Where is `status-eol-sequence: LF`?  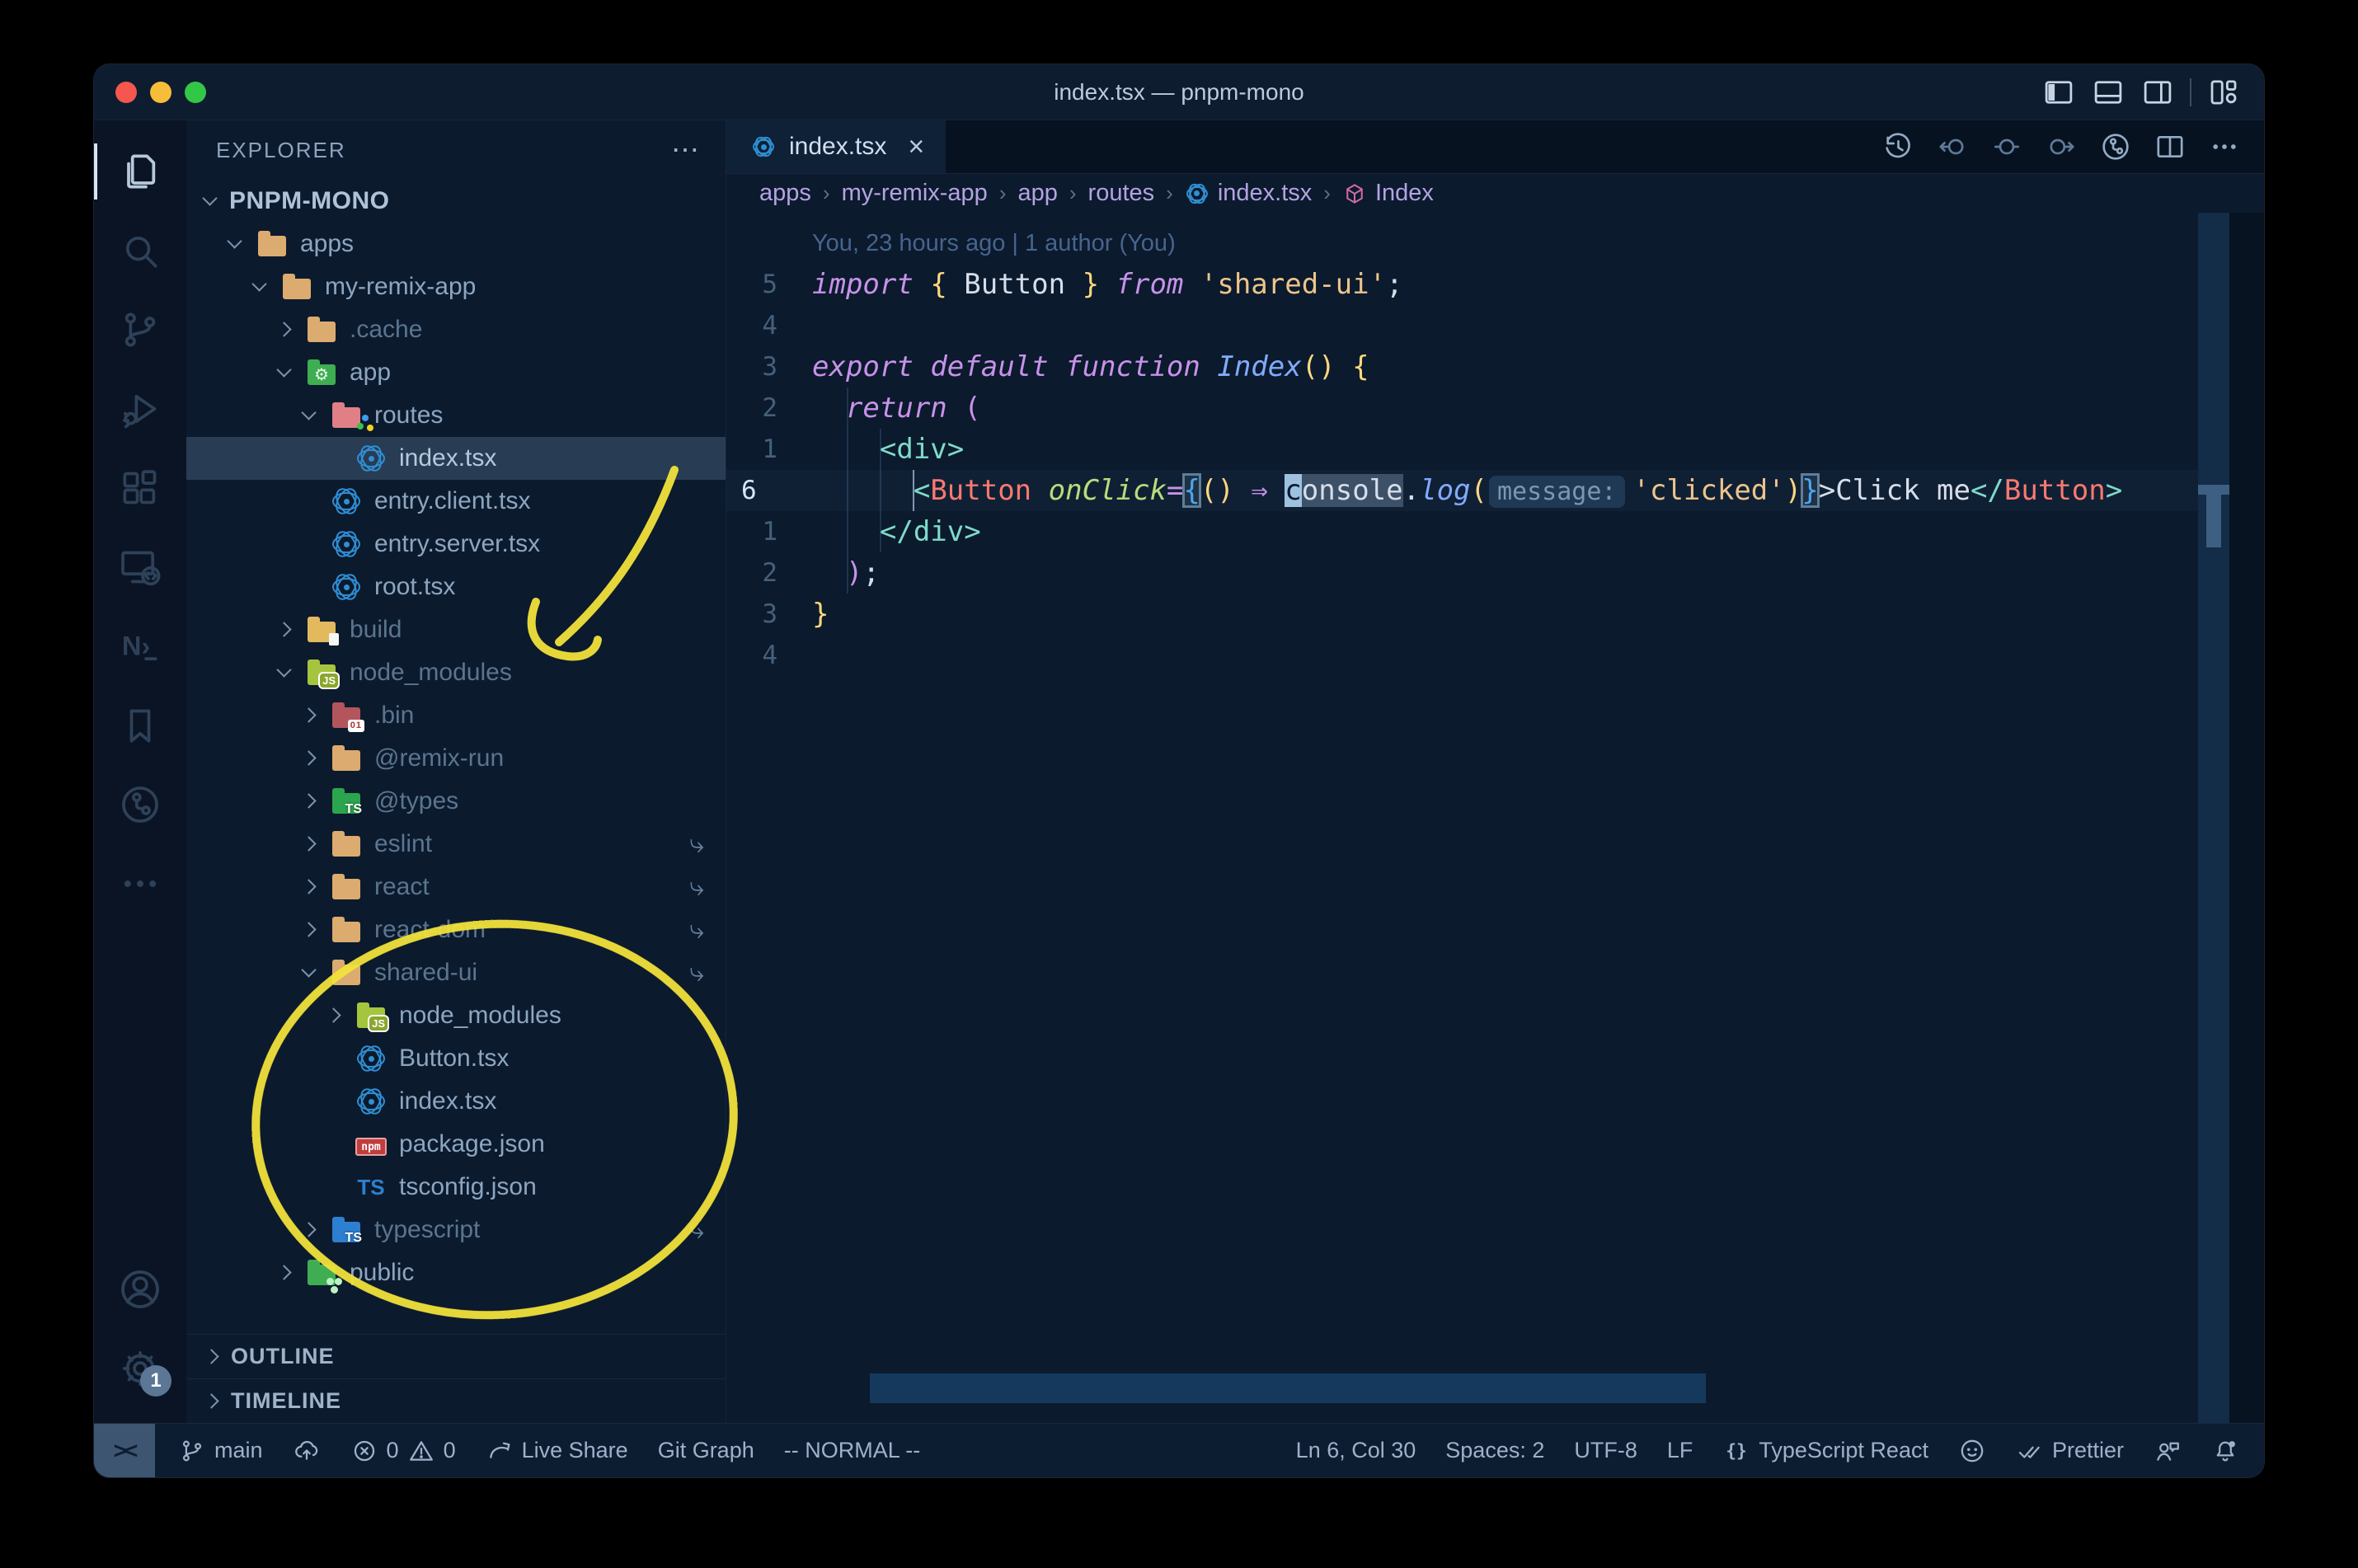 status-eol-sequence: LF is located at coordinates (1680, 1450).